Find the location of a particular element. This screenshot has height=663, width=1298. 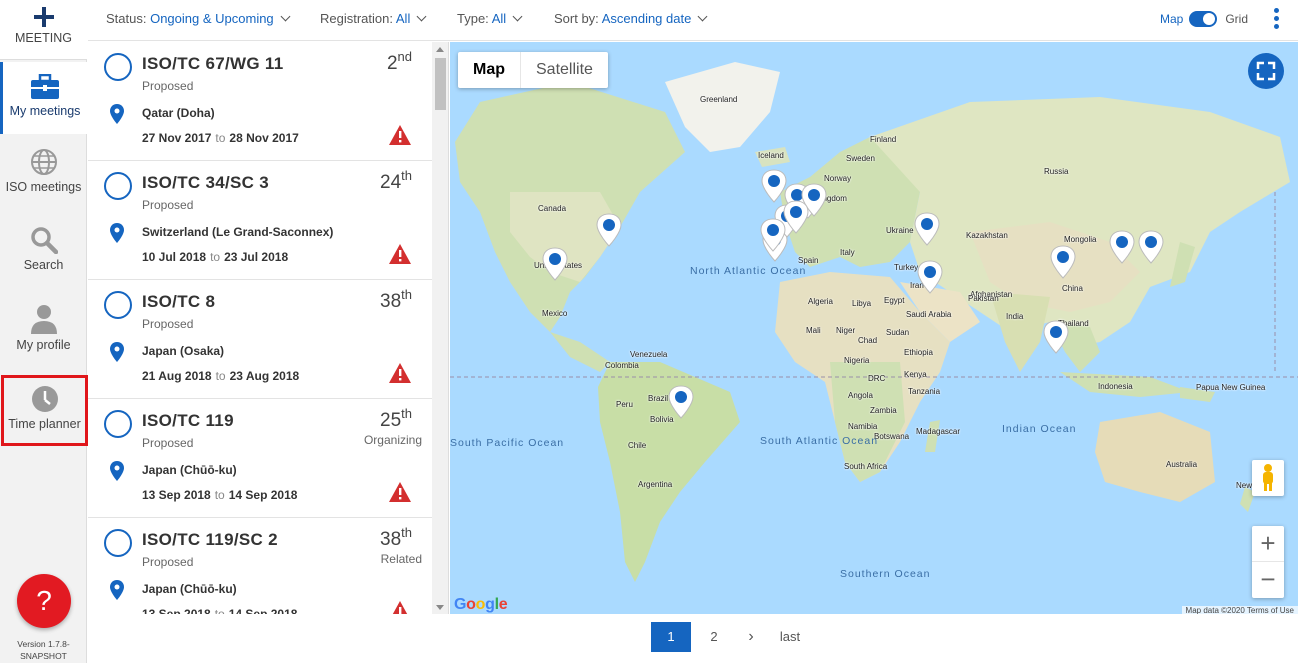

map-ocean-label: North Atlantic Ocean is located at coordinates (748, 271).